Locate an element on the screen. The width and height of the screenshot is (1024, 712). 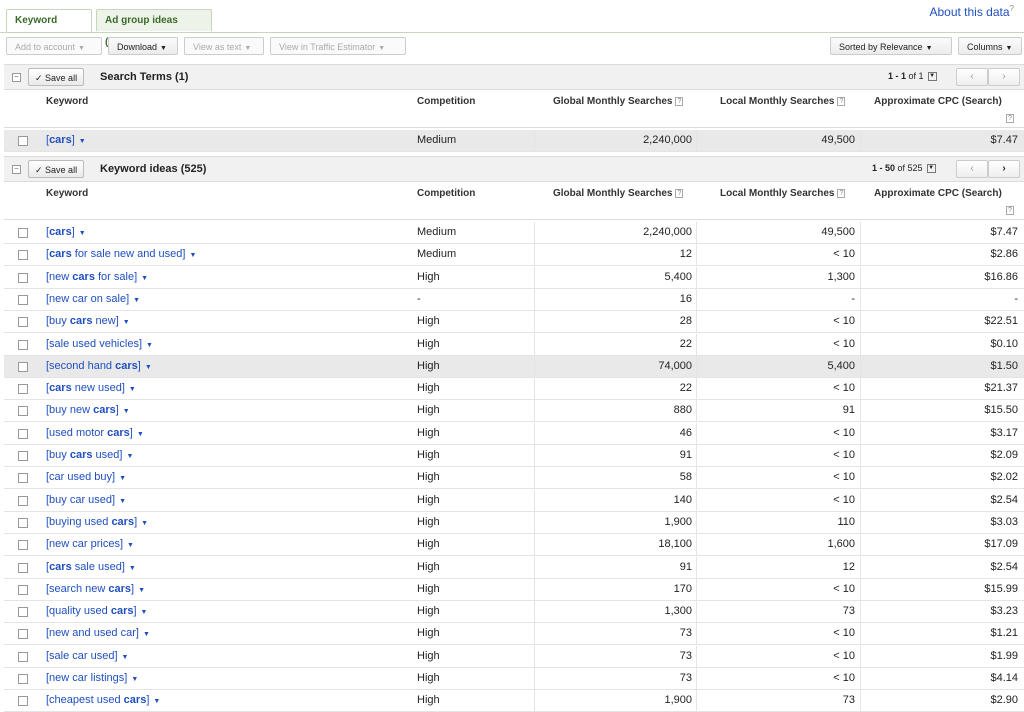
about-this-data-link: About this data? is located at coordinates (971, 11).